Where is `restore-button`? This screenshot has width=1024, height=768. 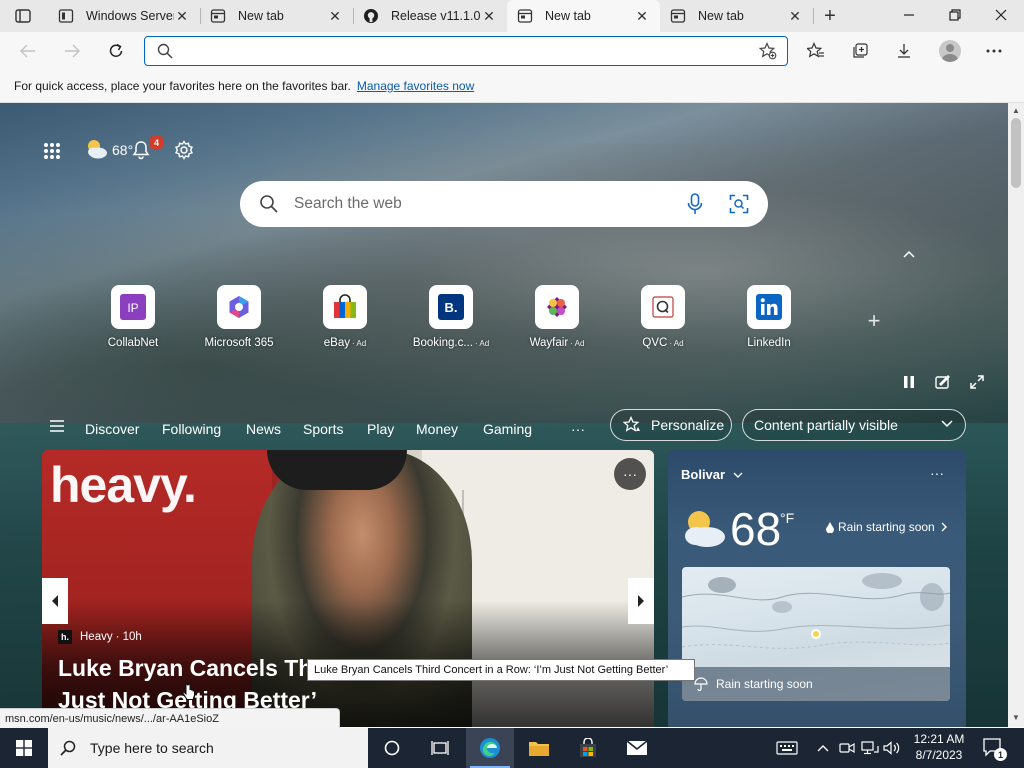 restore-button is located at coordinates (955, 15).